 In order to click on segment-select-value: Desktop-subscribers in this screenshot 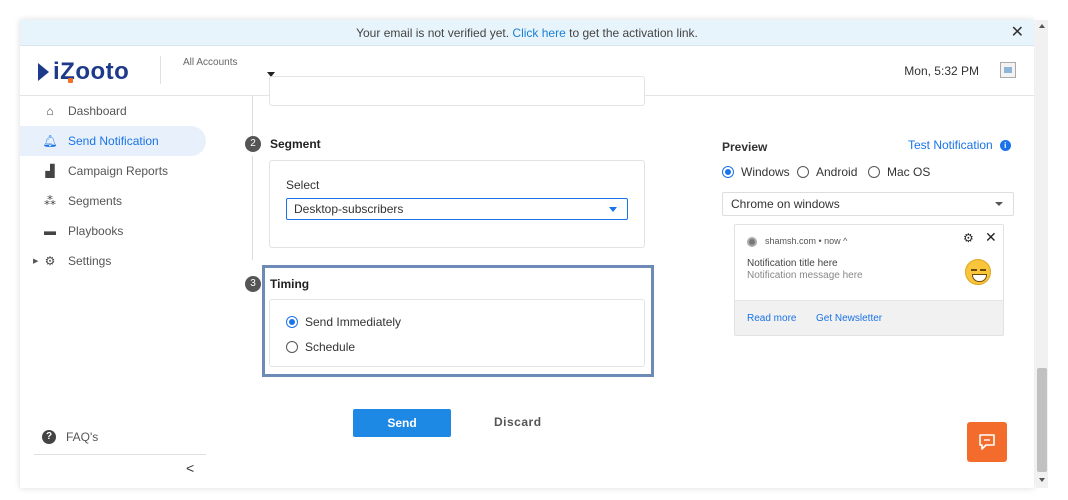, I will do `click(349, 209)`.